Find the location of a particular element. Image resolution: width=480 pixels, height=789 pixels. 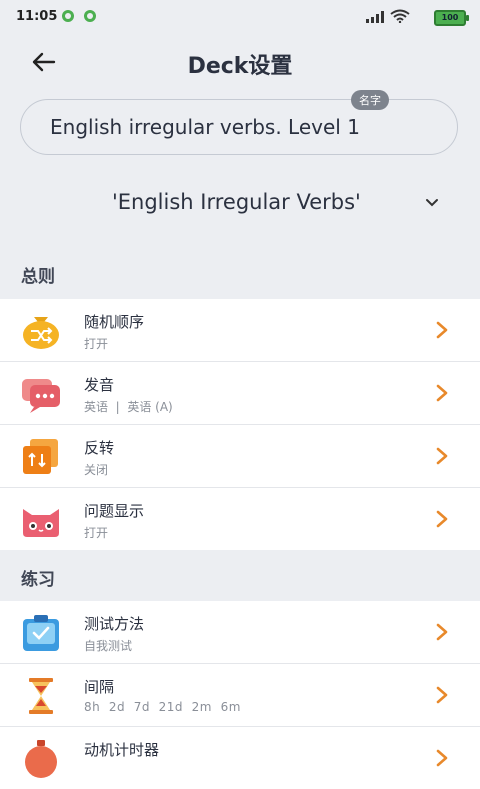

page-title: Deck设置 is located at coordinates (240, 66).